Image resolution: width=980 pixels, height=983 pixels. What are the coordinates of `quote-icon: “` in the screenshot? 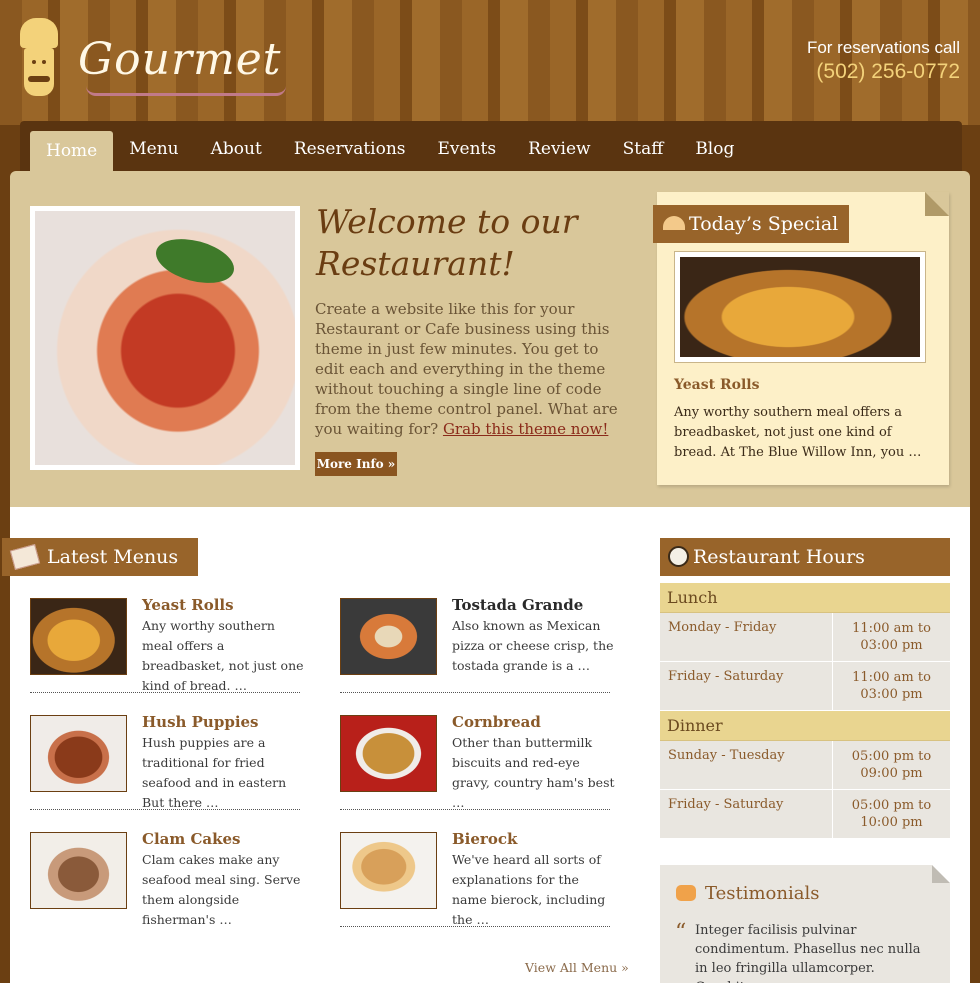 It's located at (681, 932).